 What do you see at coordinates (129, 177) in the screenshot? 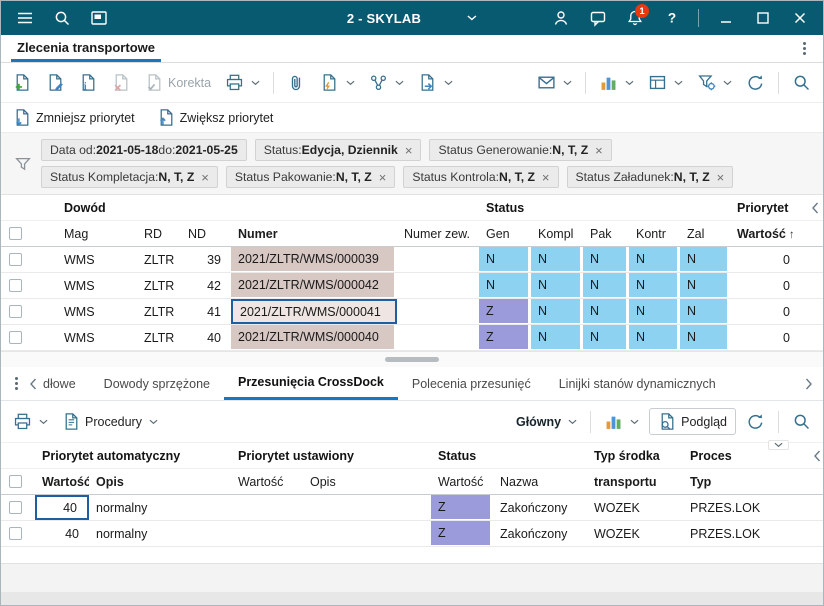
I see `filter-chip: Status Kompletacja: N, T, Z ×` at bounding box center [129, 177].